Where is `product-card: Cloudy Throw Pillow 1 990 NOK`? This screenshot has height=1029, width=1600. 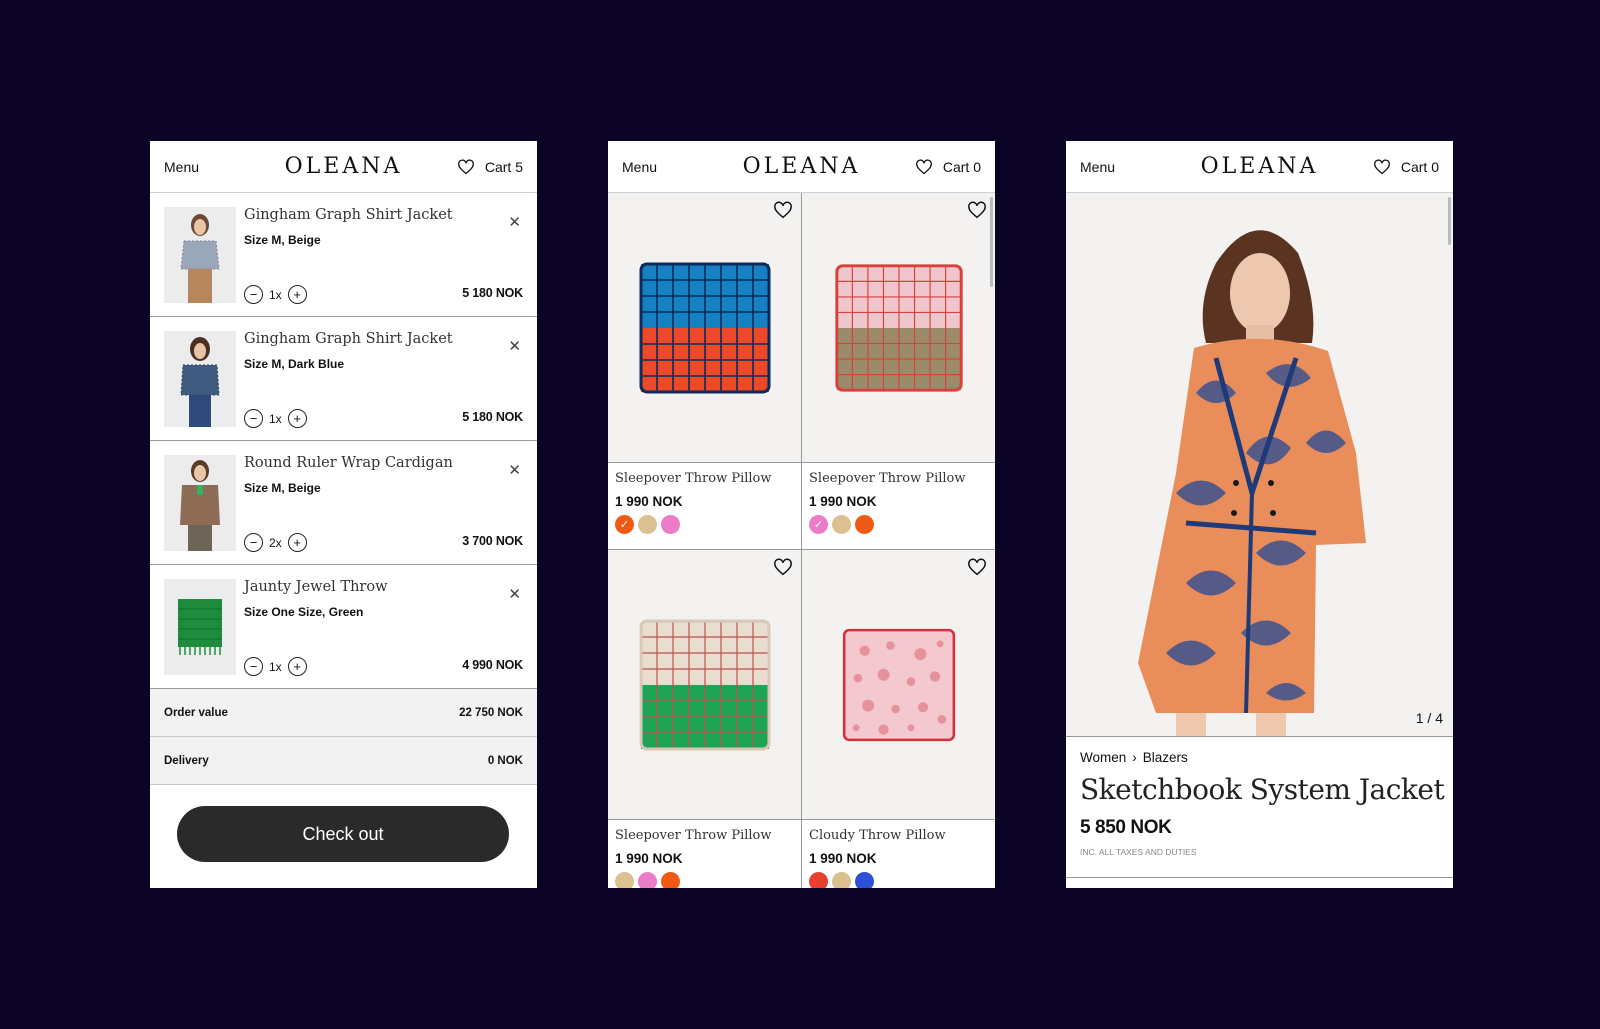 product-card: Cloudy Throw Pillow 1 990 NOK is located at coordinates (898, 719).